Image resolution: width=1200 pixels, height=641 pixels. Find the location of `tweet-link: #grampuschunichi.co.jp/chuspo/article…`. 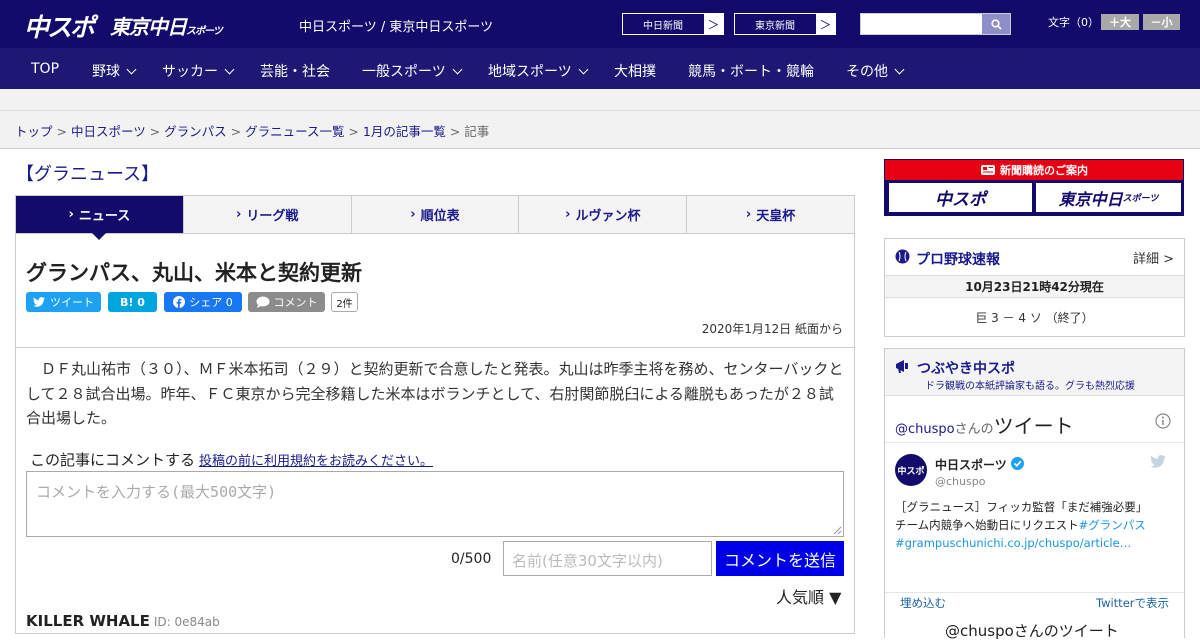

tweet-link: #grampuschunichi.co.jp/chuspo/article… is located at coordinates (1035, 543).